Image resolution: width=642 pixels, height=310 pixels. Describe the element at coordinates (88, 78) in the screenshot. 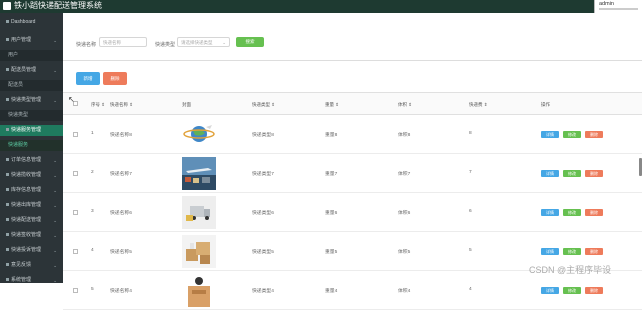

I see `add-button: 新增` at that location.